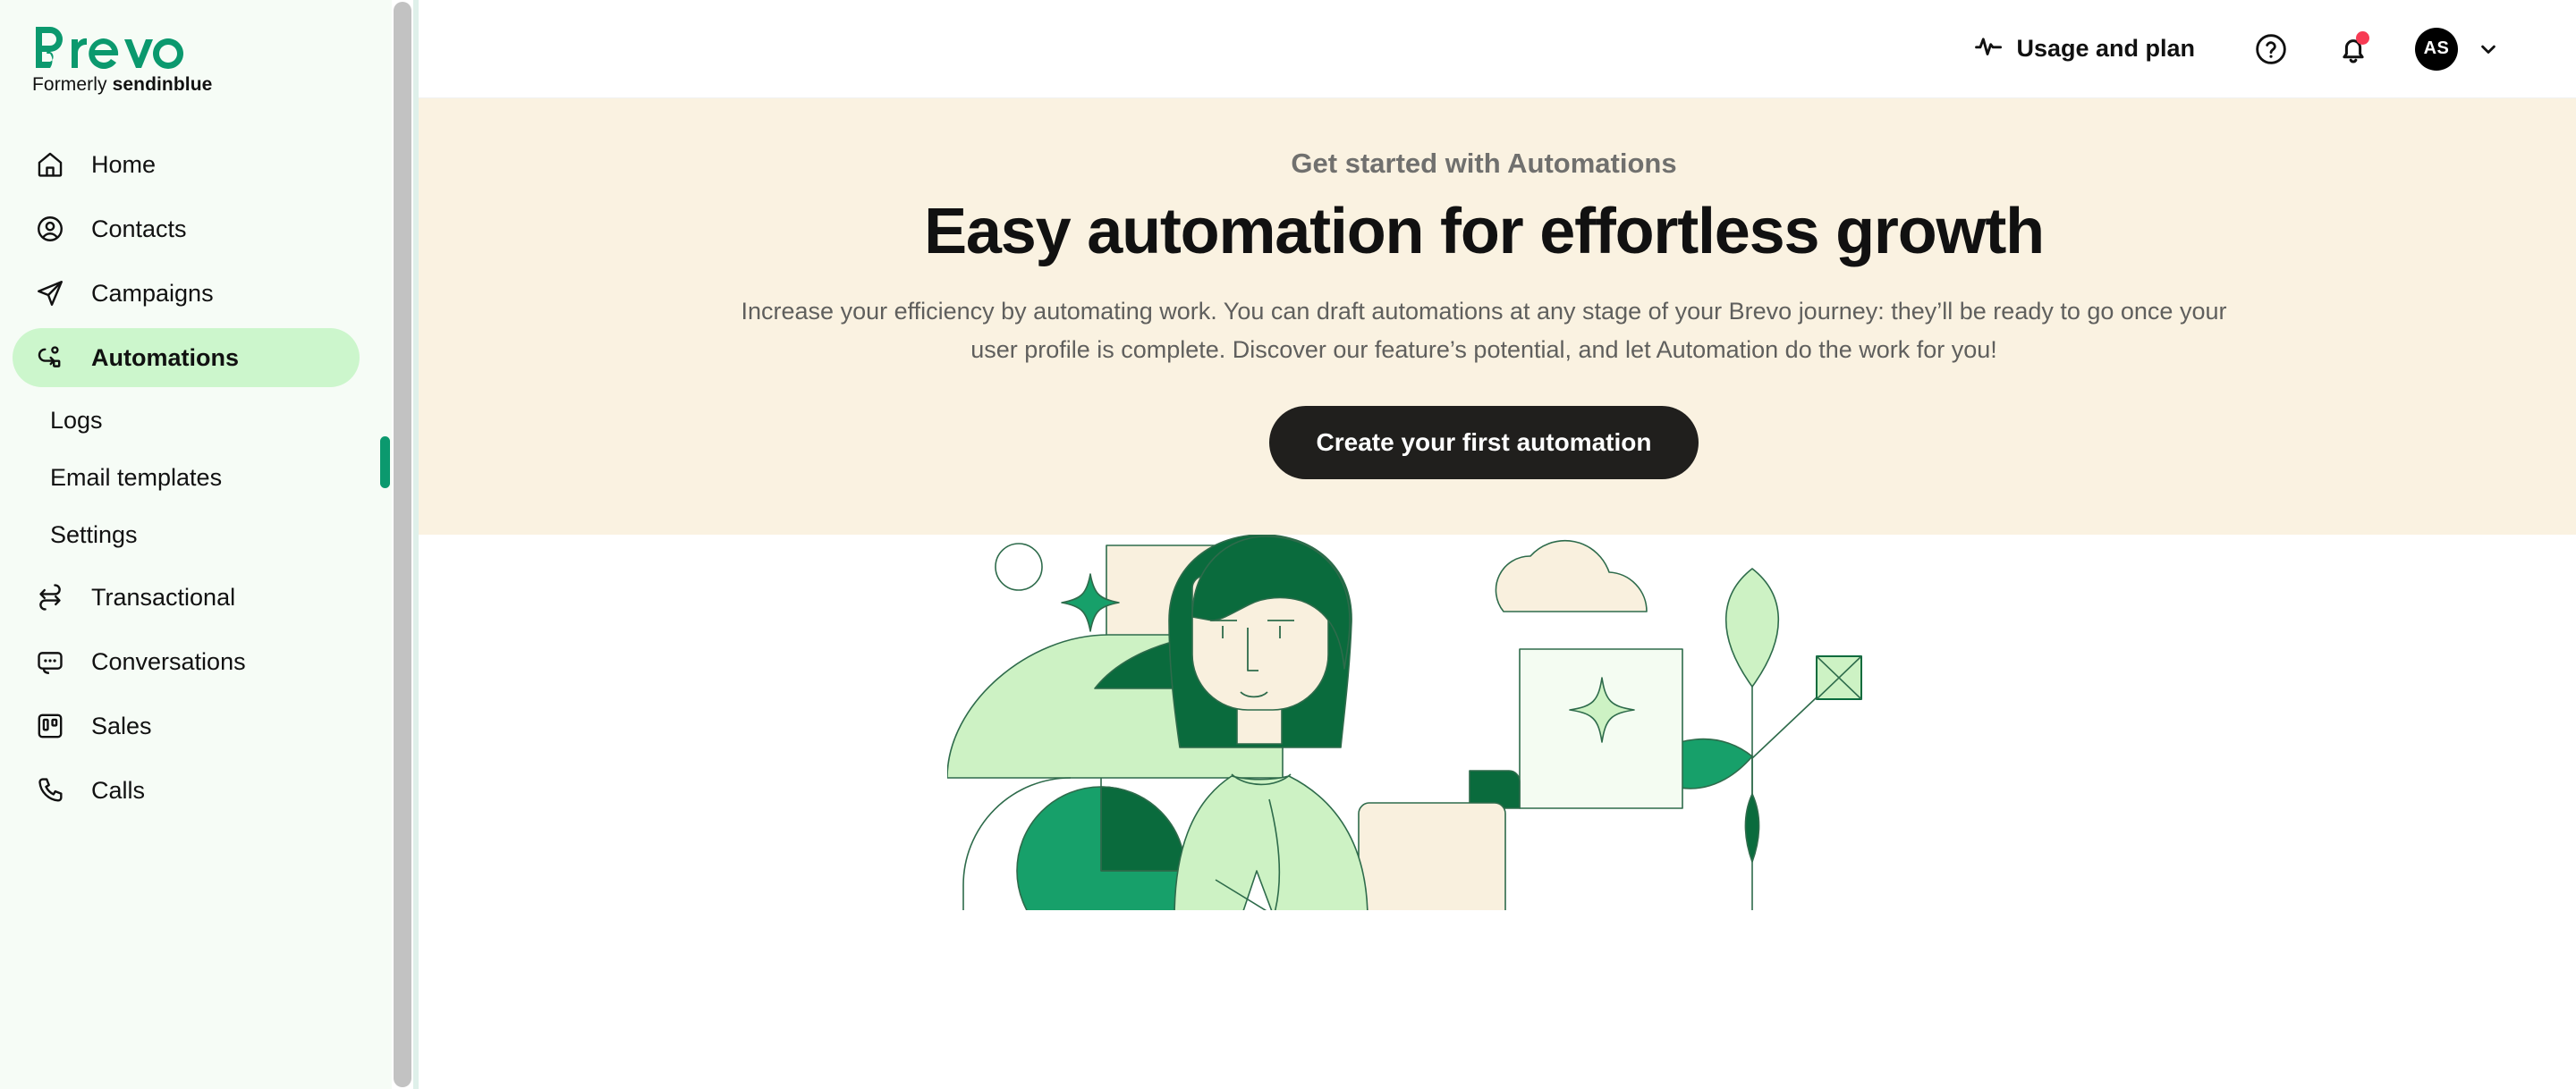  What do you see at coordinates (162, 84) in the screenshot?
I see `brand-tagline-bold: sendinblue` at bounding box center [162, 84].